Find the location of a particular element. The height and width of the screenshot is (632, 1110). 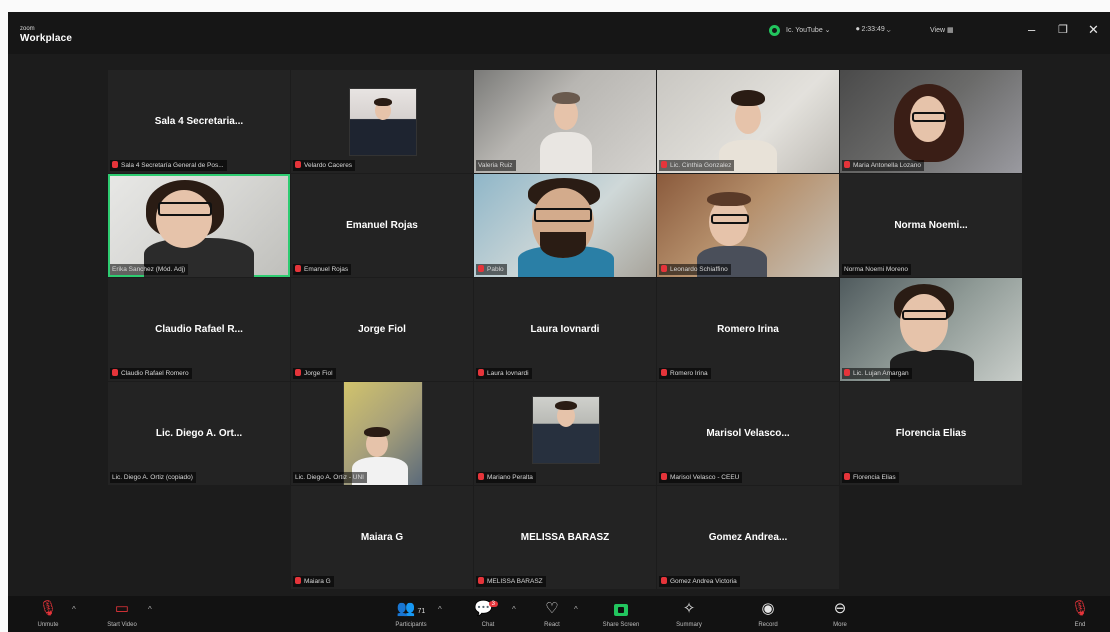

audio-options-chevron-icon: ^ is located at coordinates (74, 609).